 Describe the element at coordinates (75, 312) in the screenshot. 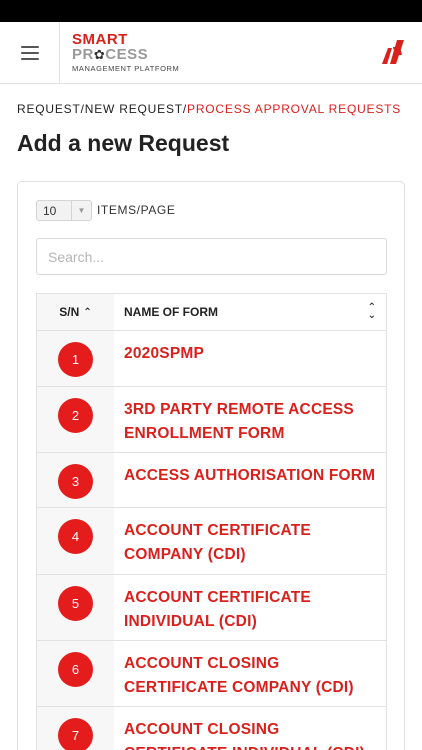

I see `column-header-sn: S/N ⌃` at that location.